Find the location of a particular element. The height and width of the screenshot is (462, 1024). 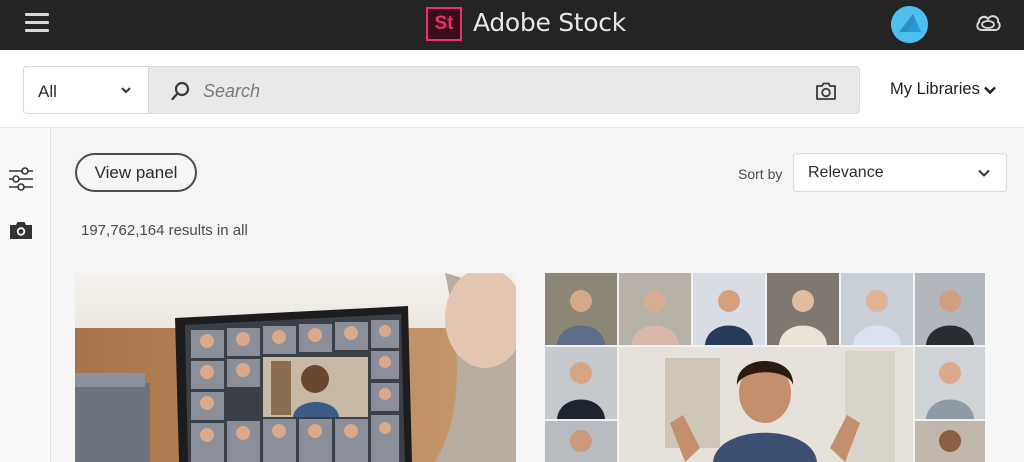

search-icon is located at coordinates (180, 91).